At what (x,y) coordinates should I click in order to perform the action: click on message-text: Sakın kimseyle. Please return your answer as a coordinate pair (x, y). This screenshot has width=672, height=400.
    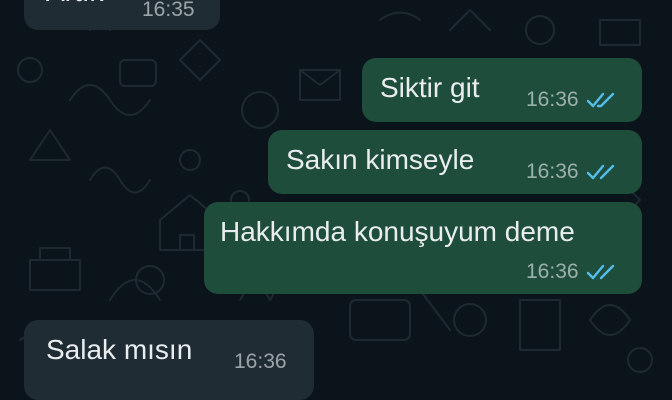
    Looking at the image, I should click on (380, 159).